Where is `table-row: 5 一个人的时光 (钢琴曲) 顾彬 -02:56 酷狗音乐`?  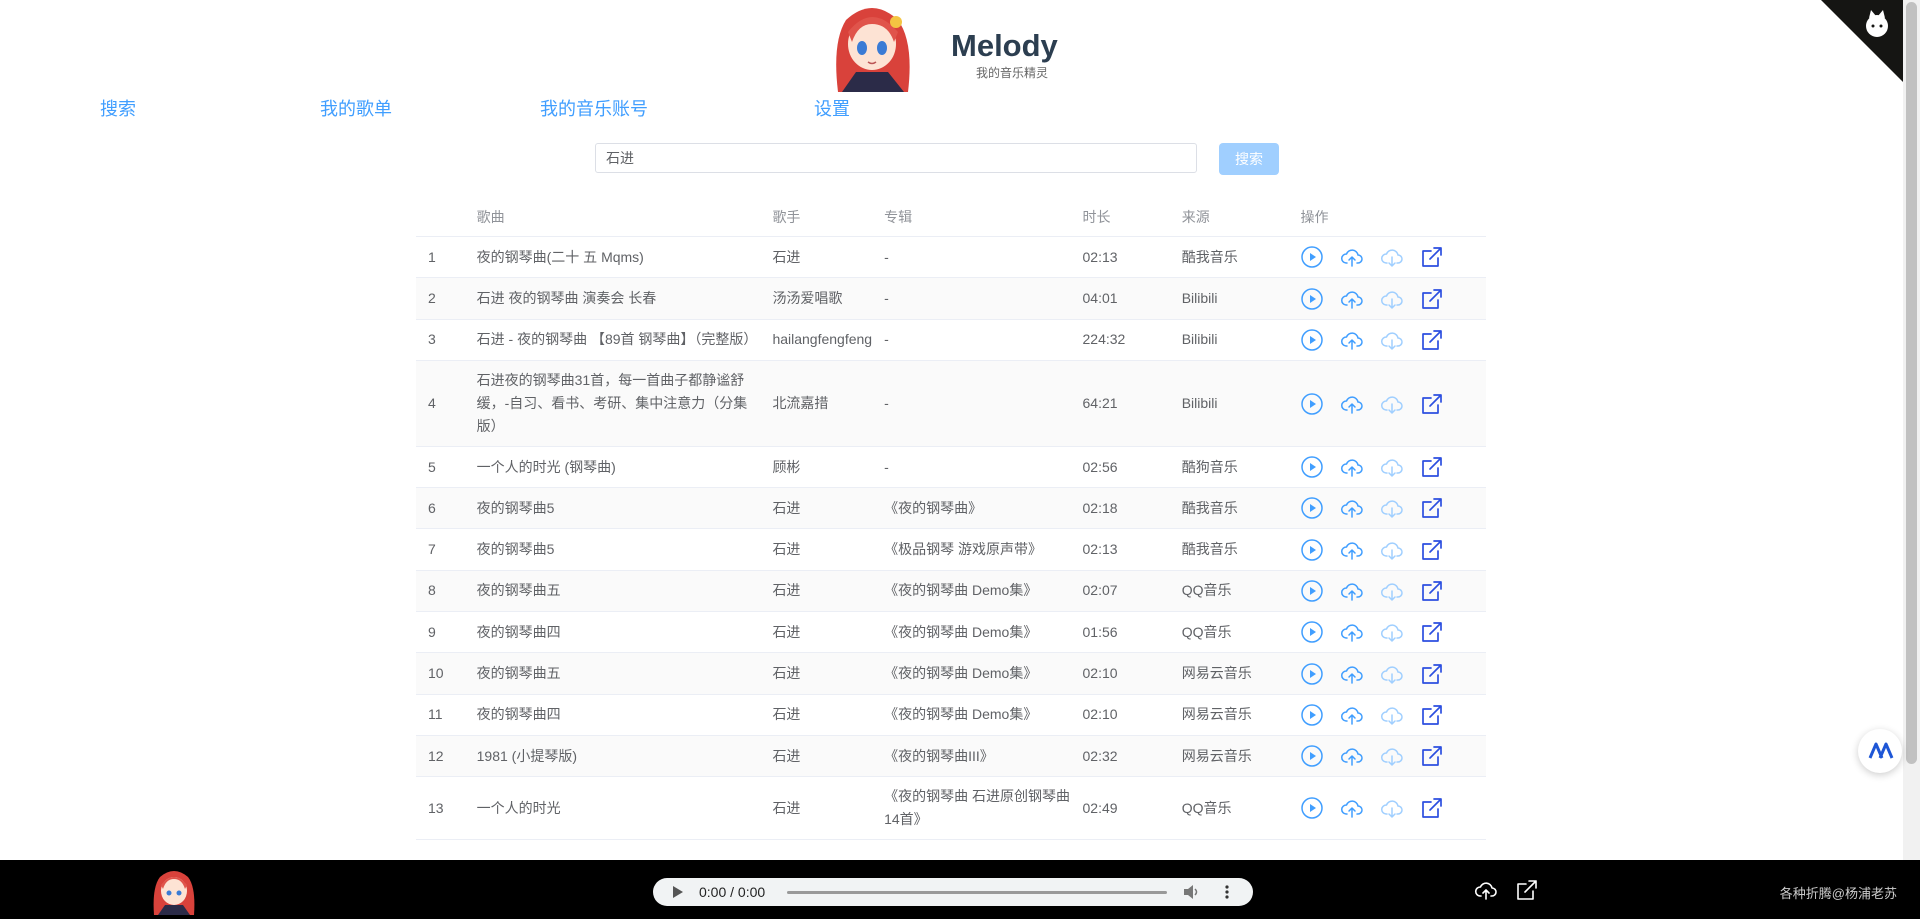 table-row: 5 一个人的时光 (钢琴曲) 顾彬 -02:56 酷狗音乐 is located at coordinates (951, 467).